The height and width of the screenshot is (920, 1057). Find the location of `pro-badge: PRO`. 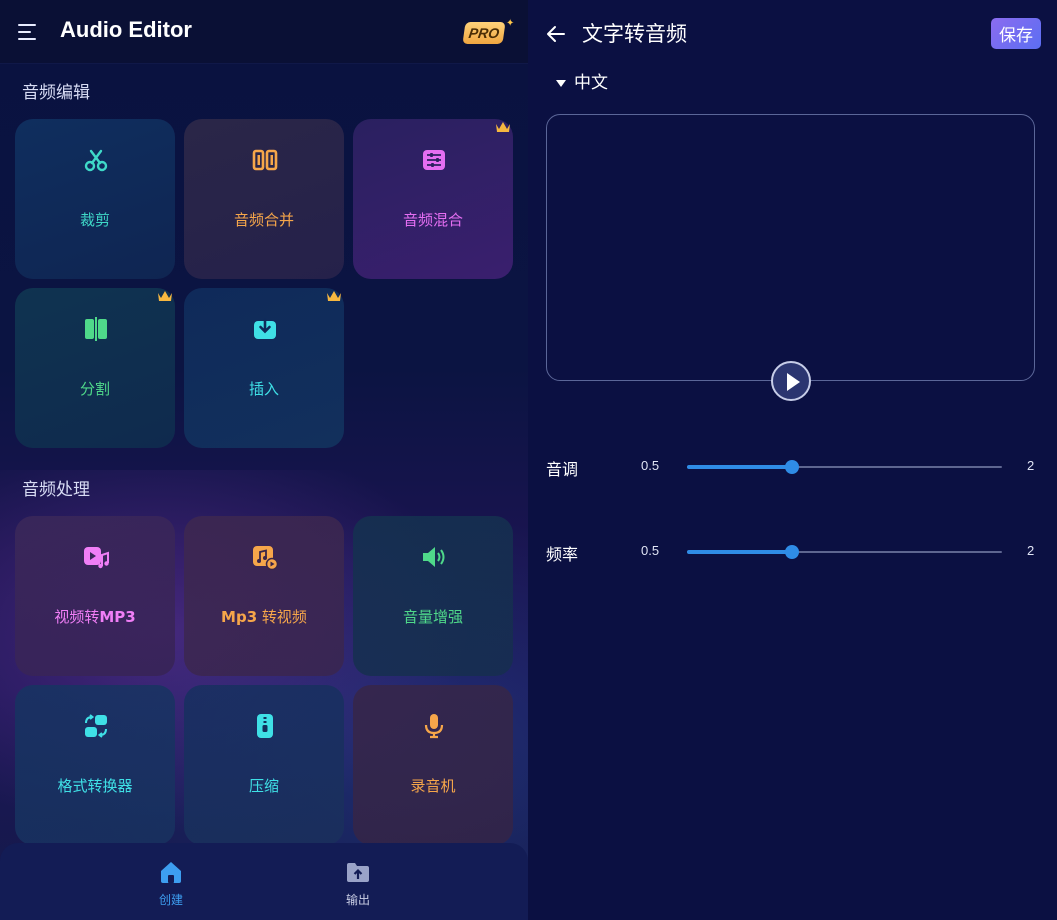

pro-badge: PRO is located at coordinates (484, 33).